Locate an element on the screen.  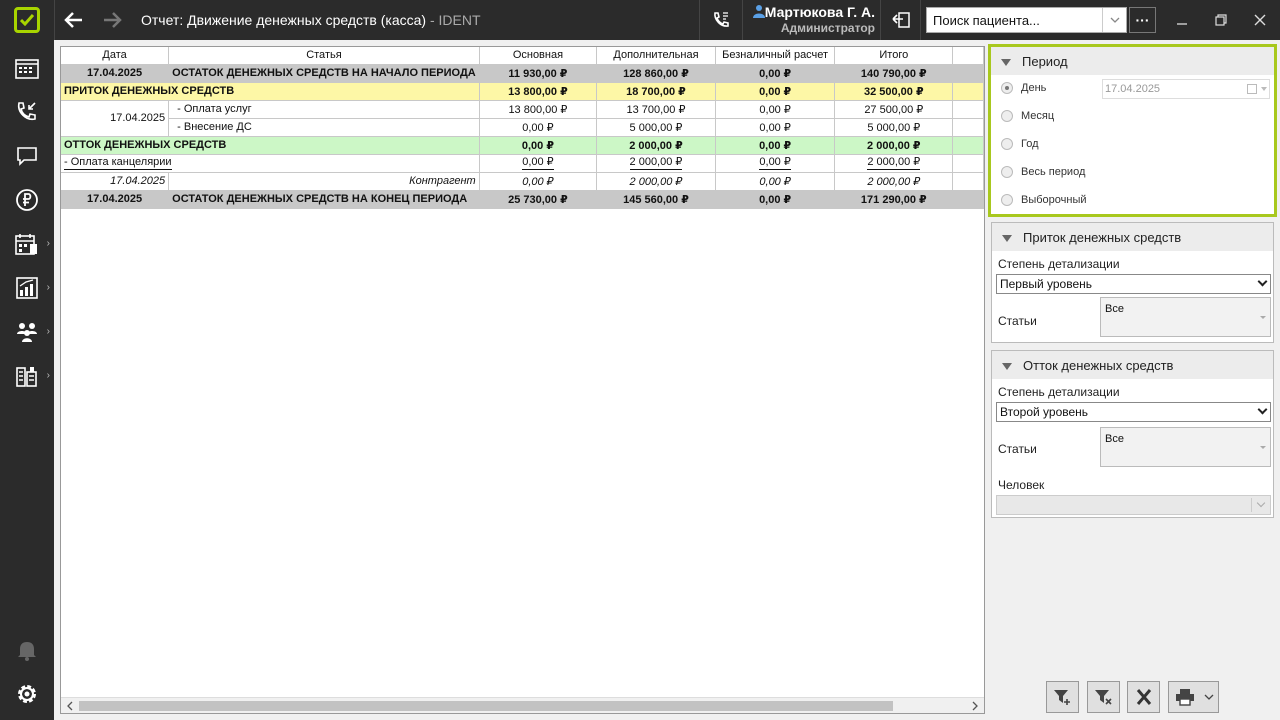
inflow-articles-label: Статьи is located at coordinates (1017, 321).